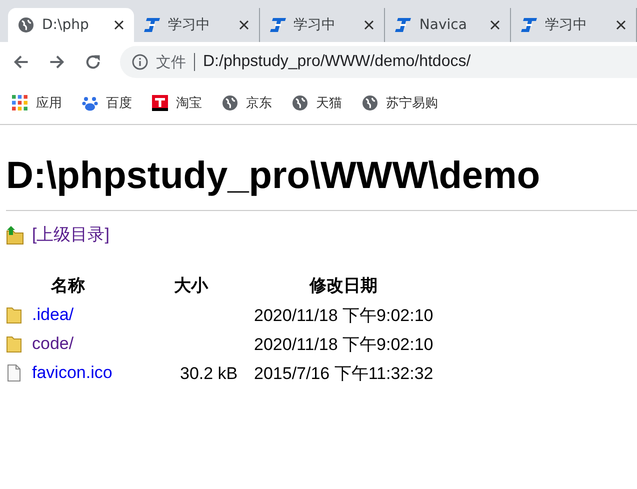  What do you see at coordinates (337, 62) in the screenshot?
I see `url-text: D:/phpstudy_pro/WWW/demo/htdocs/` at bounding box center [337, 62].